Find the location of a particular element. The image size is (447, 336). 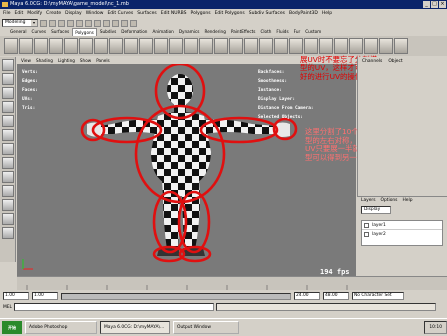

shelf-tab-subdivs: Subdivs is located at coordinates (108, 32).